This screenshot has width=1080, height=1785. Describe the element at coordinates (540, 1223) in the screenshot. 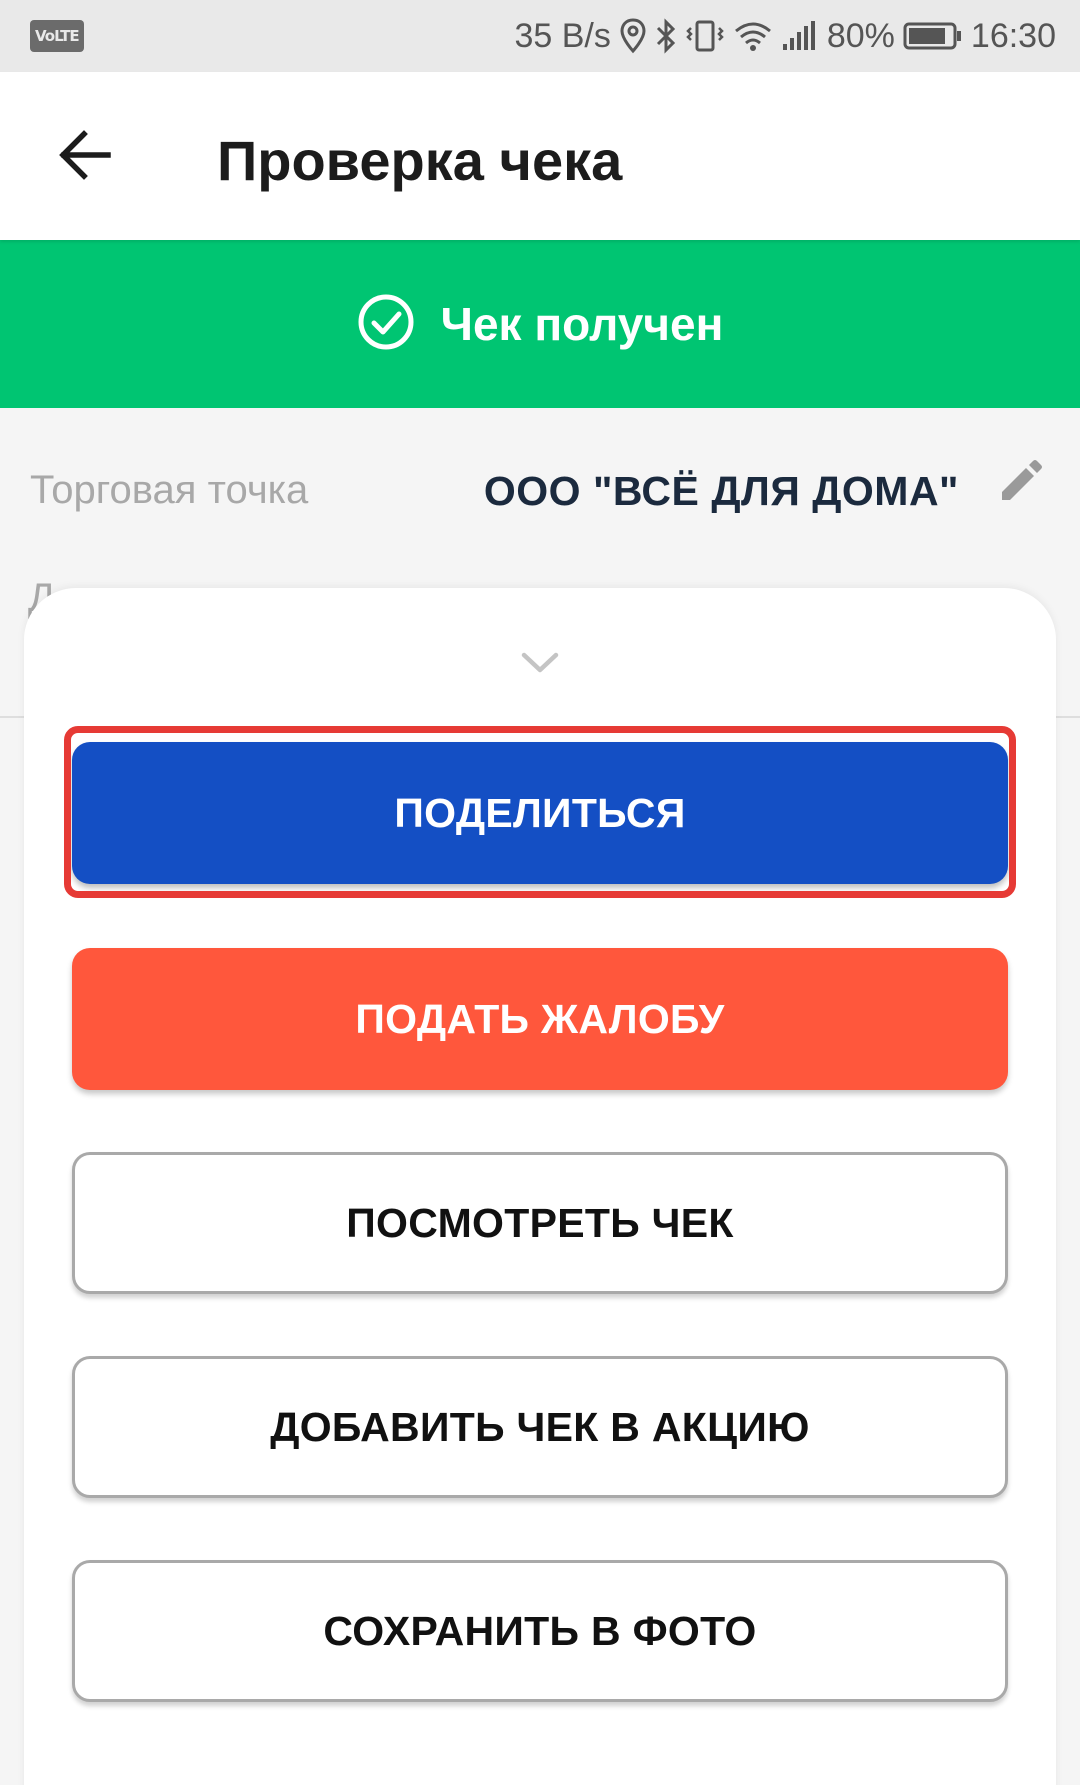

I see `view-receipt-button: ПОСМОТРЕТЬ ЧЕК` at that location.